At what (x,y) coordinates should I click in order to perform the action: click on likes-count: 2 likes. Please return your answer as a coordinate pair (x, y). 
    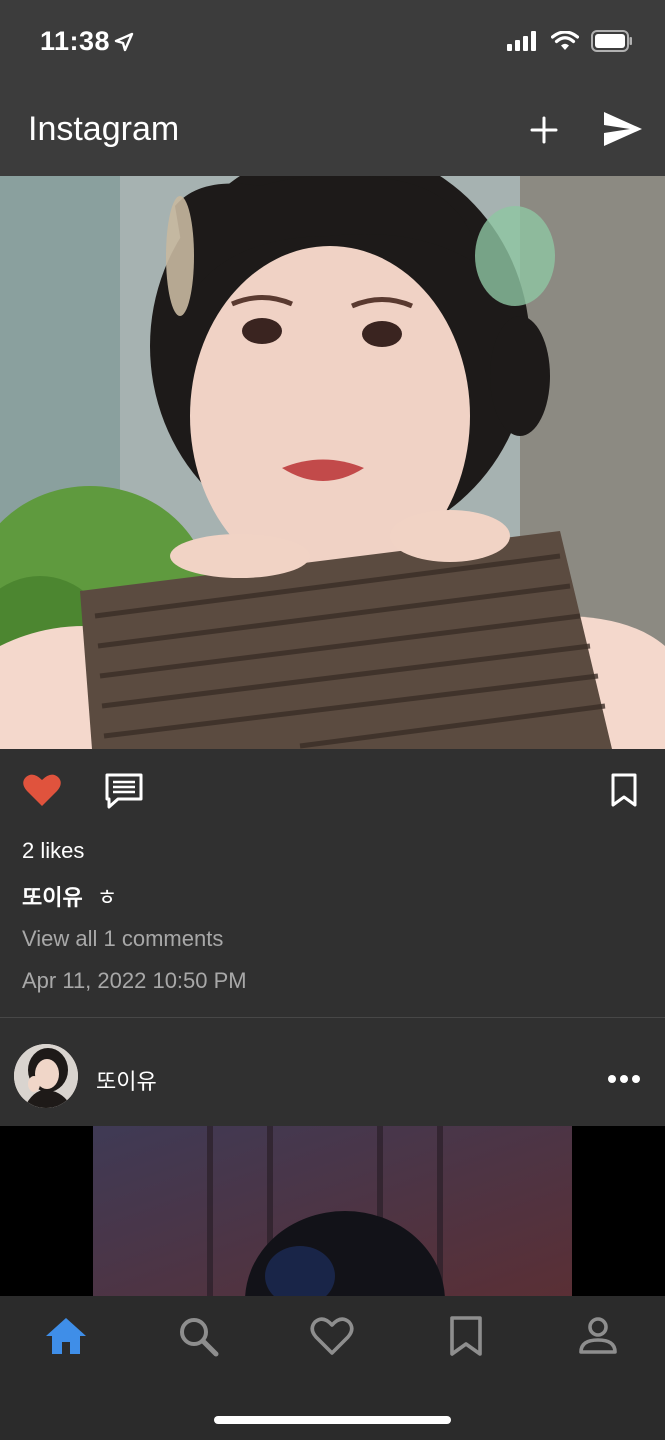
    Looking at the image, I should click on (53, 851).